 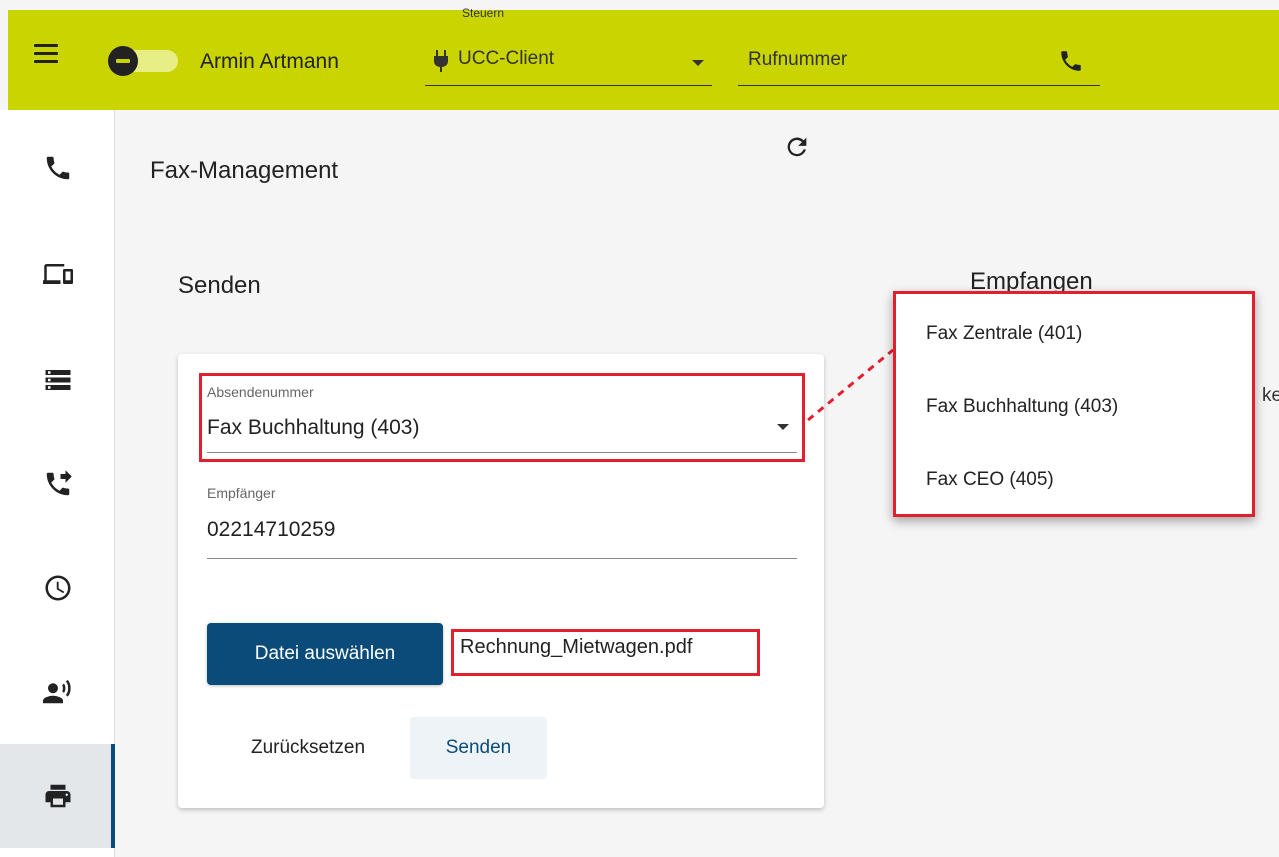 What do you see at coordinates (1270, 395) in the screenshot?
I see `receive-truncated-text: ke` at bounding box center [1270, 395].